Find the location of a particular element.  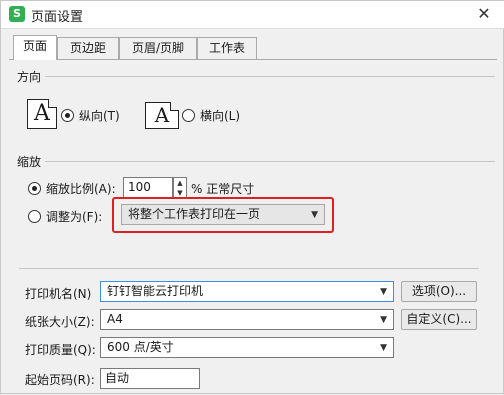

paper-size-label: 纸张大小(Z): is located at coordinates (60, 322).